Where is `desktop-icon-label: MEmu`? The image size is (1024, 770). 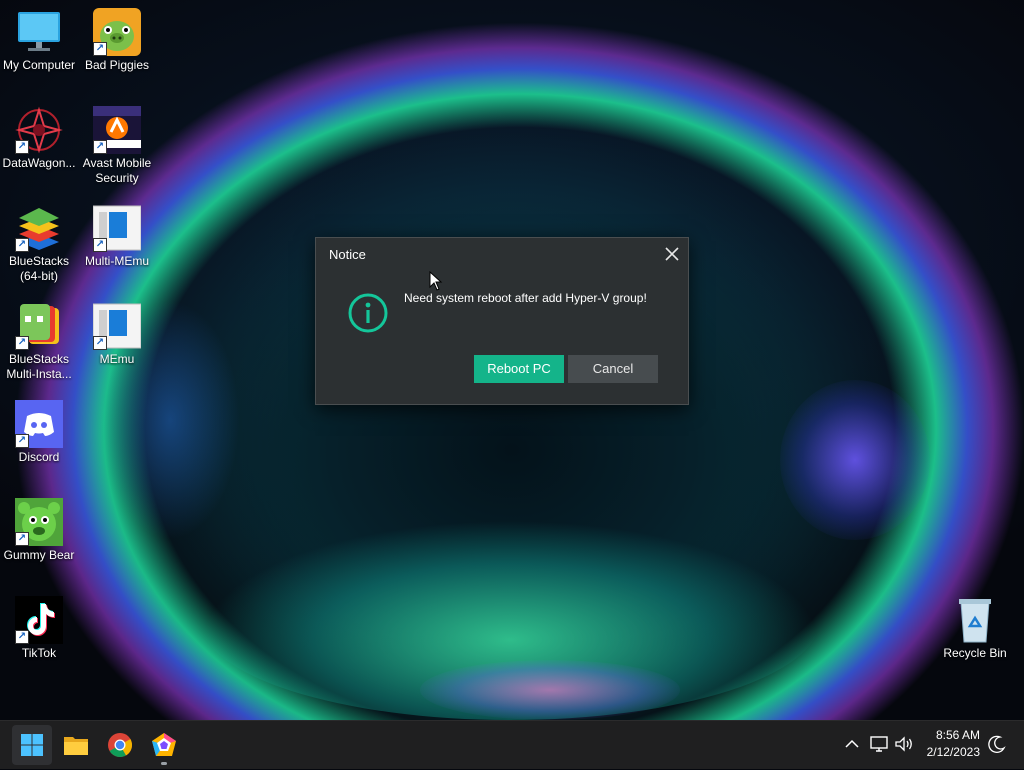
desktop-icon-label: MEmu is located at coordinates (117, 359).